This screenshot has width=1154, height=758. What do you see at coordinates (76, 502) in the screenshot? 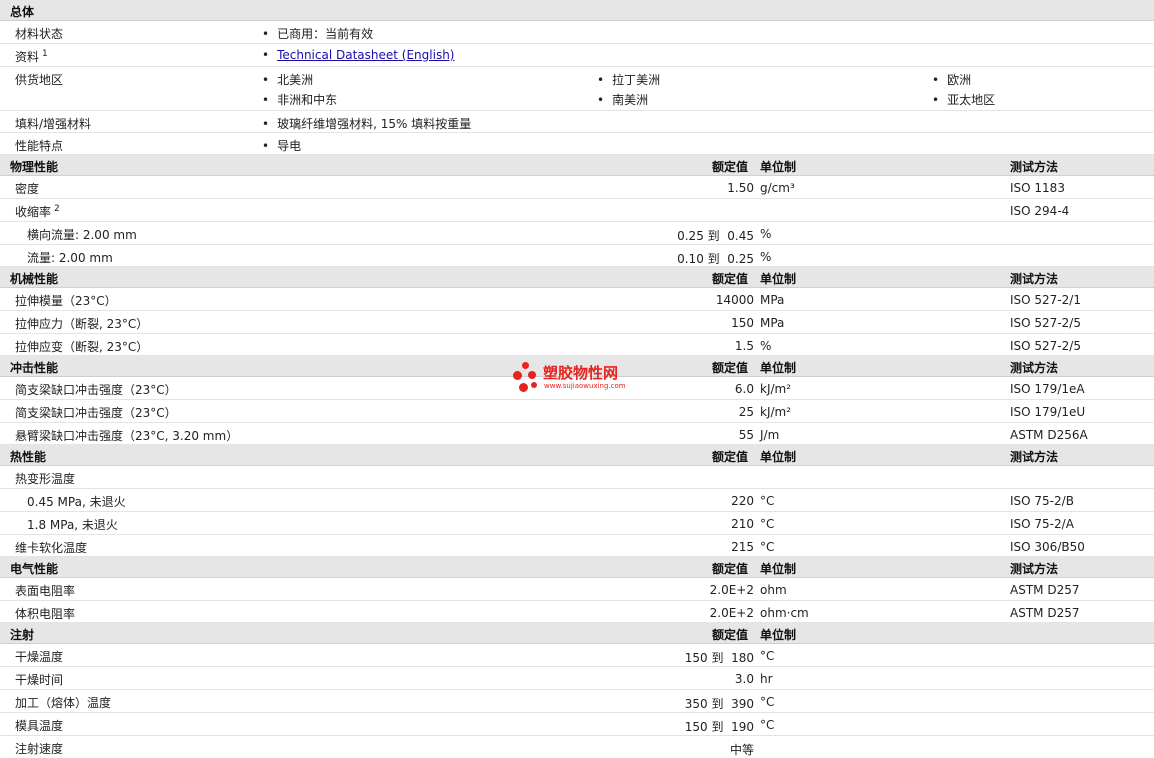
I see `property-label: 0.45 MPa, 未退火` at bounding box center [76, 502].